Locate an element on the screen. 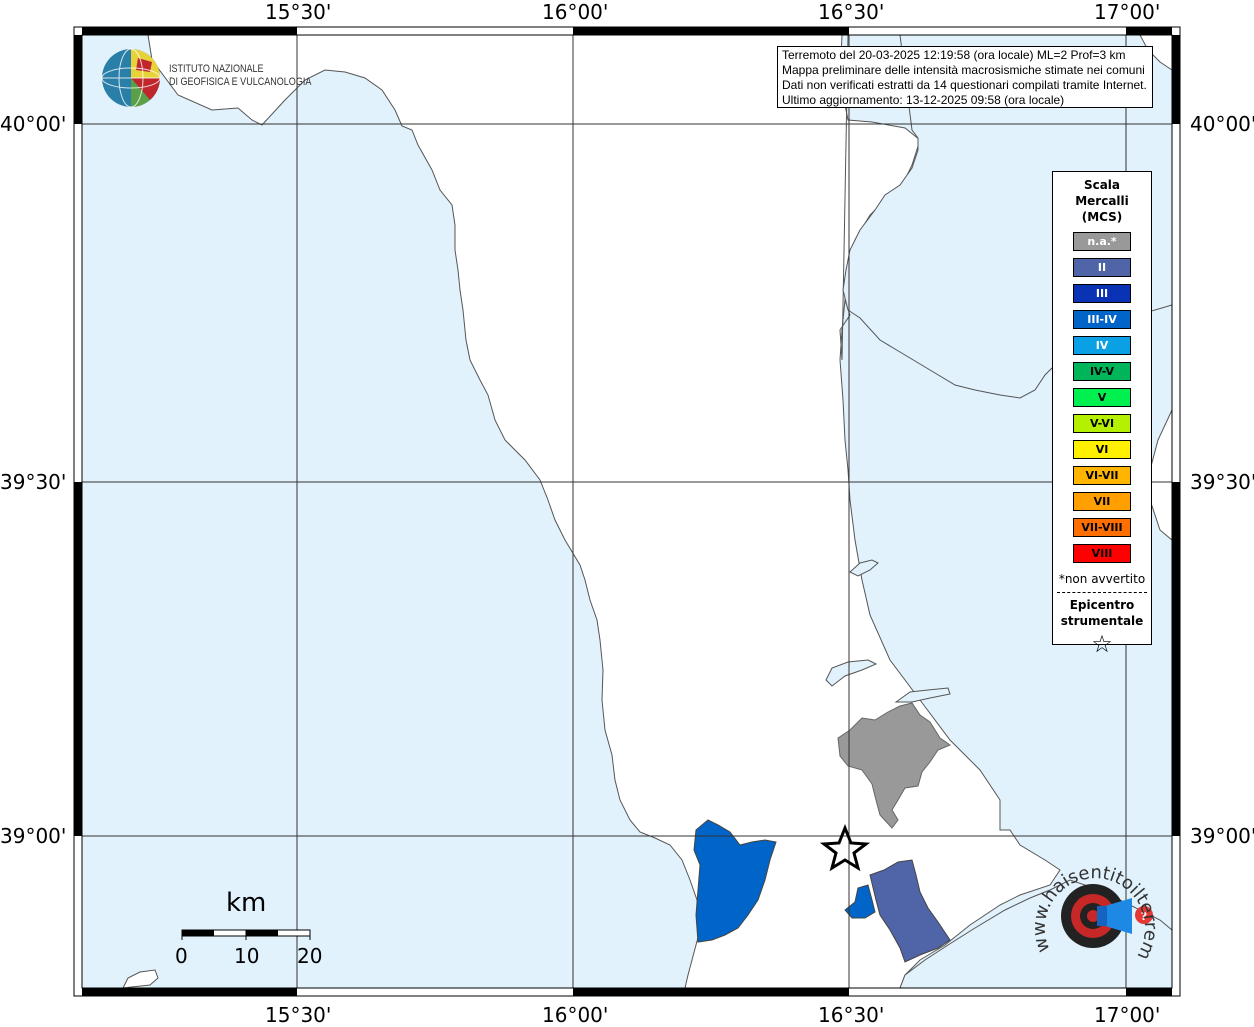 The height and width of the screenshot is (1027, 1254). institute-line-2: DI GEOFISICA E VULCANOLOGIA is located at coordinates (240, 82).